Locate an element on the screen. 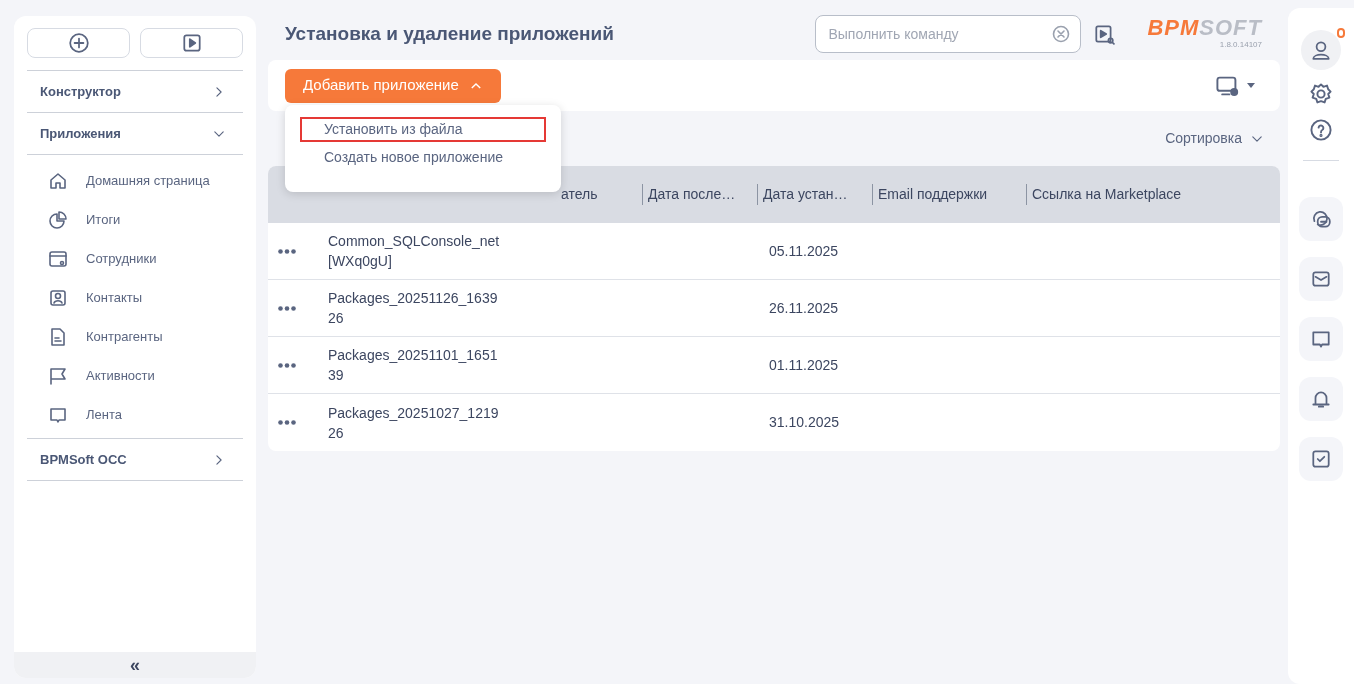 The height and width of the screenshot is (684, 1354). play-icon is located at coordinates (191, 43).